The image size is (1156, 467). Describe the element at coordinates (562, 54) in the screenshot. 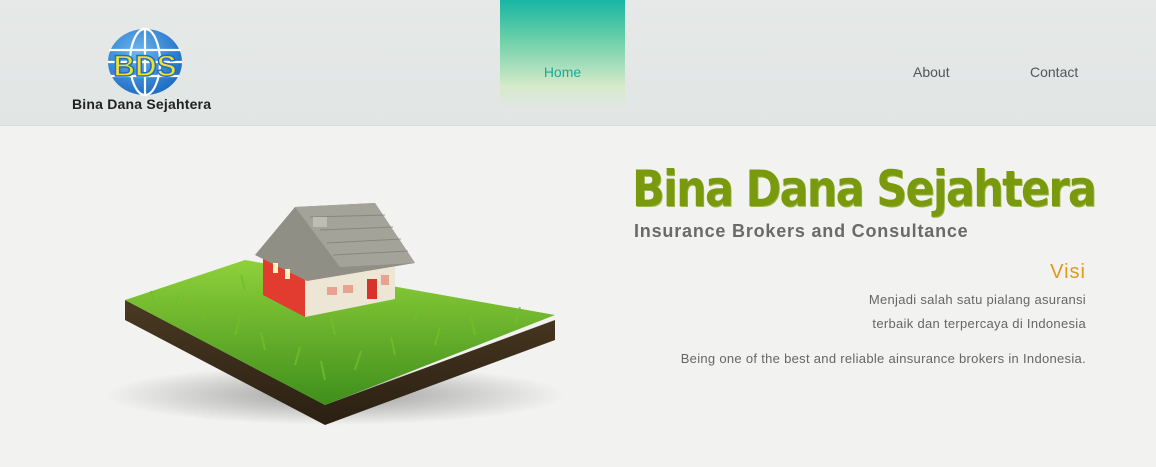

I see `nav-home: Home` at that location.